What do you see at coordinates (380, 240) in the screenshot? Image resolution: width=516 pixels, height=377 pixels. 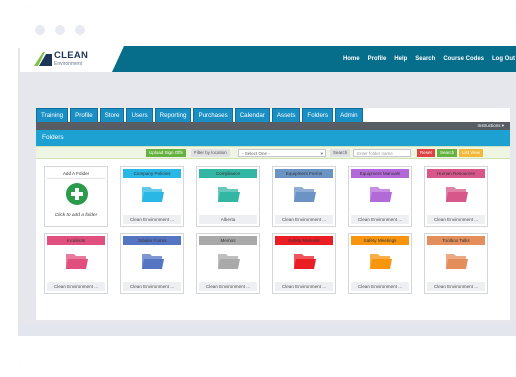 I see `folder-name: Safety Meetings` at bounding box center [380, 240].